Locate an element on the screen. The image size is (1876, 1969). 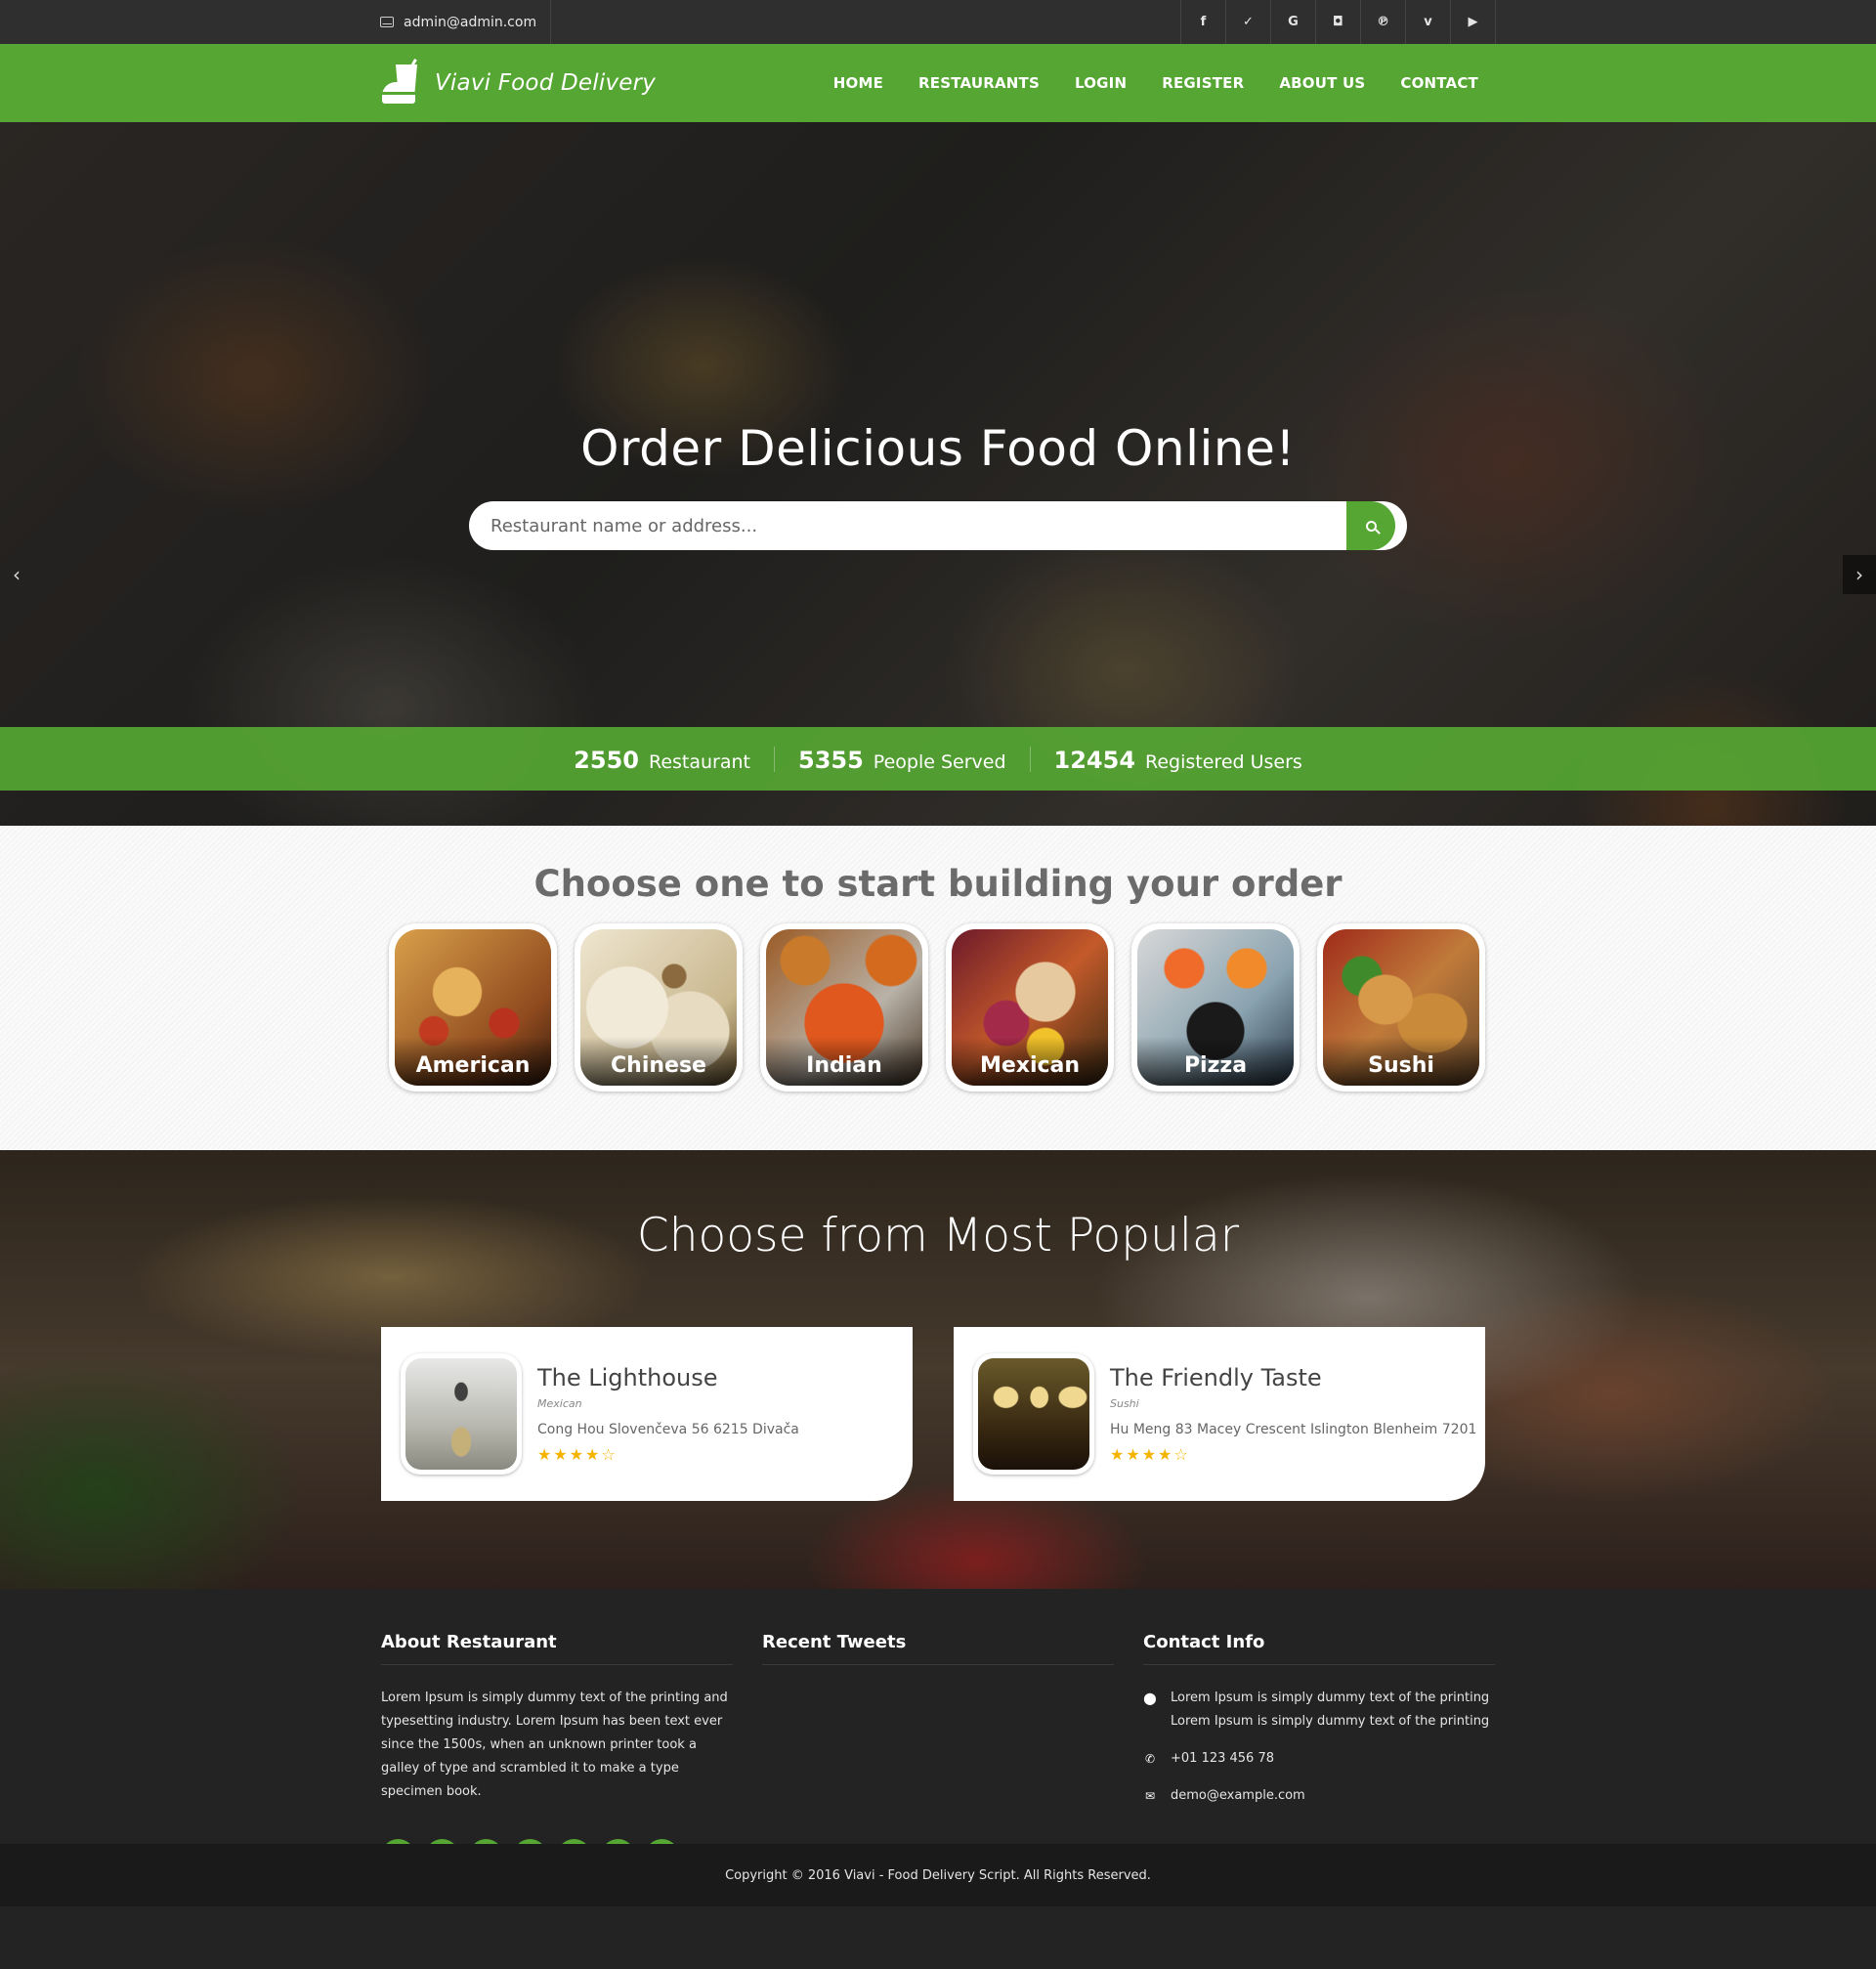
category-label: Pizza is located at coordinates (1215, 1065).